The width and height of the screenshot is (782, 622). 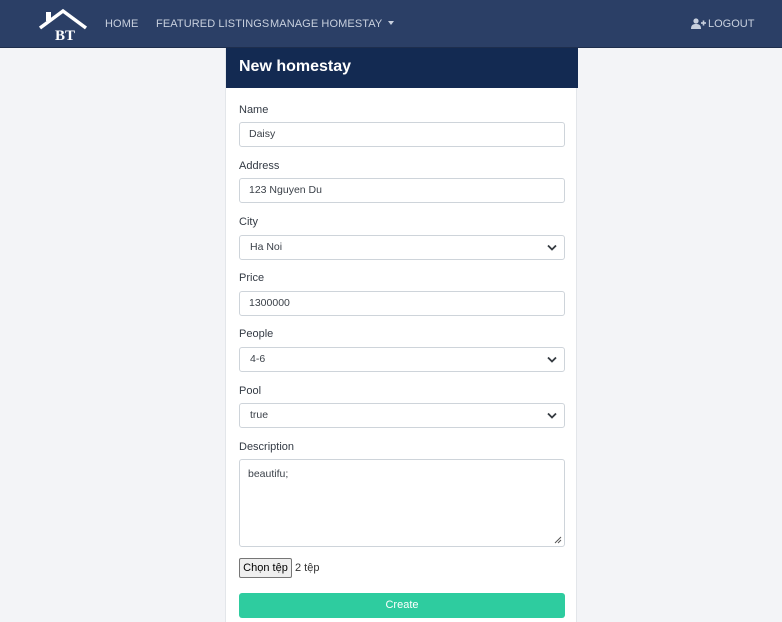 What do you see at coordinates (266, 247) in the screenshot?
I see `city-selected-value: Ha Noi` at bounding box center [266, 247].